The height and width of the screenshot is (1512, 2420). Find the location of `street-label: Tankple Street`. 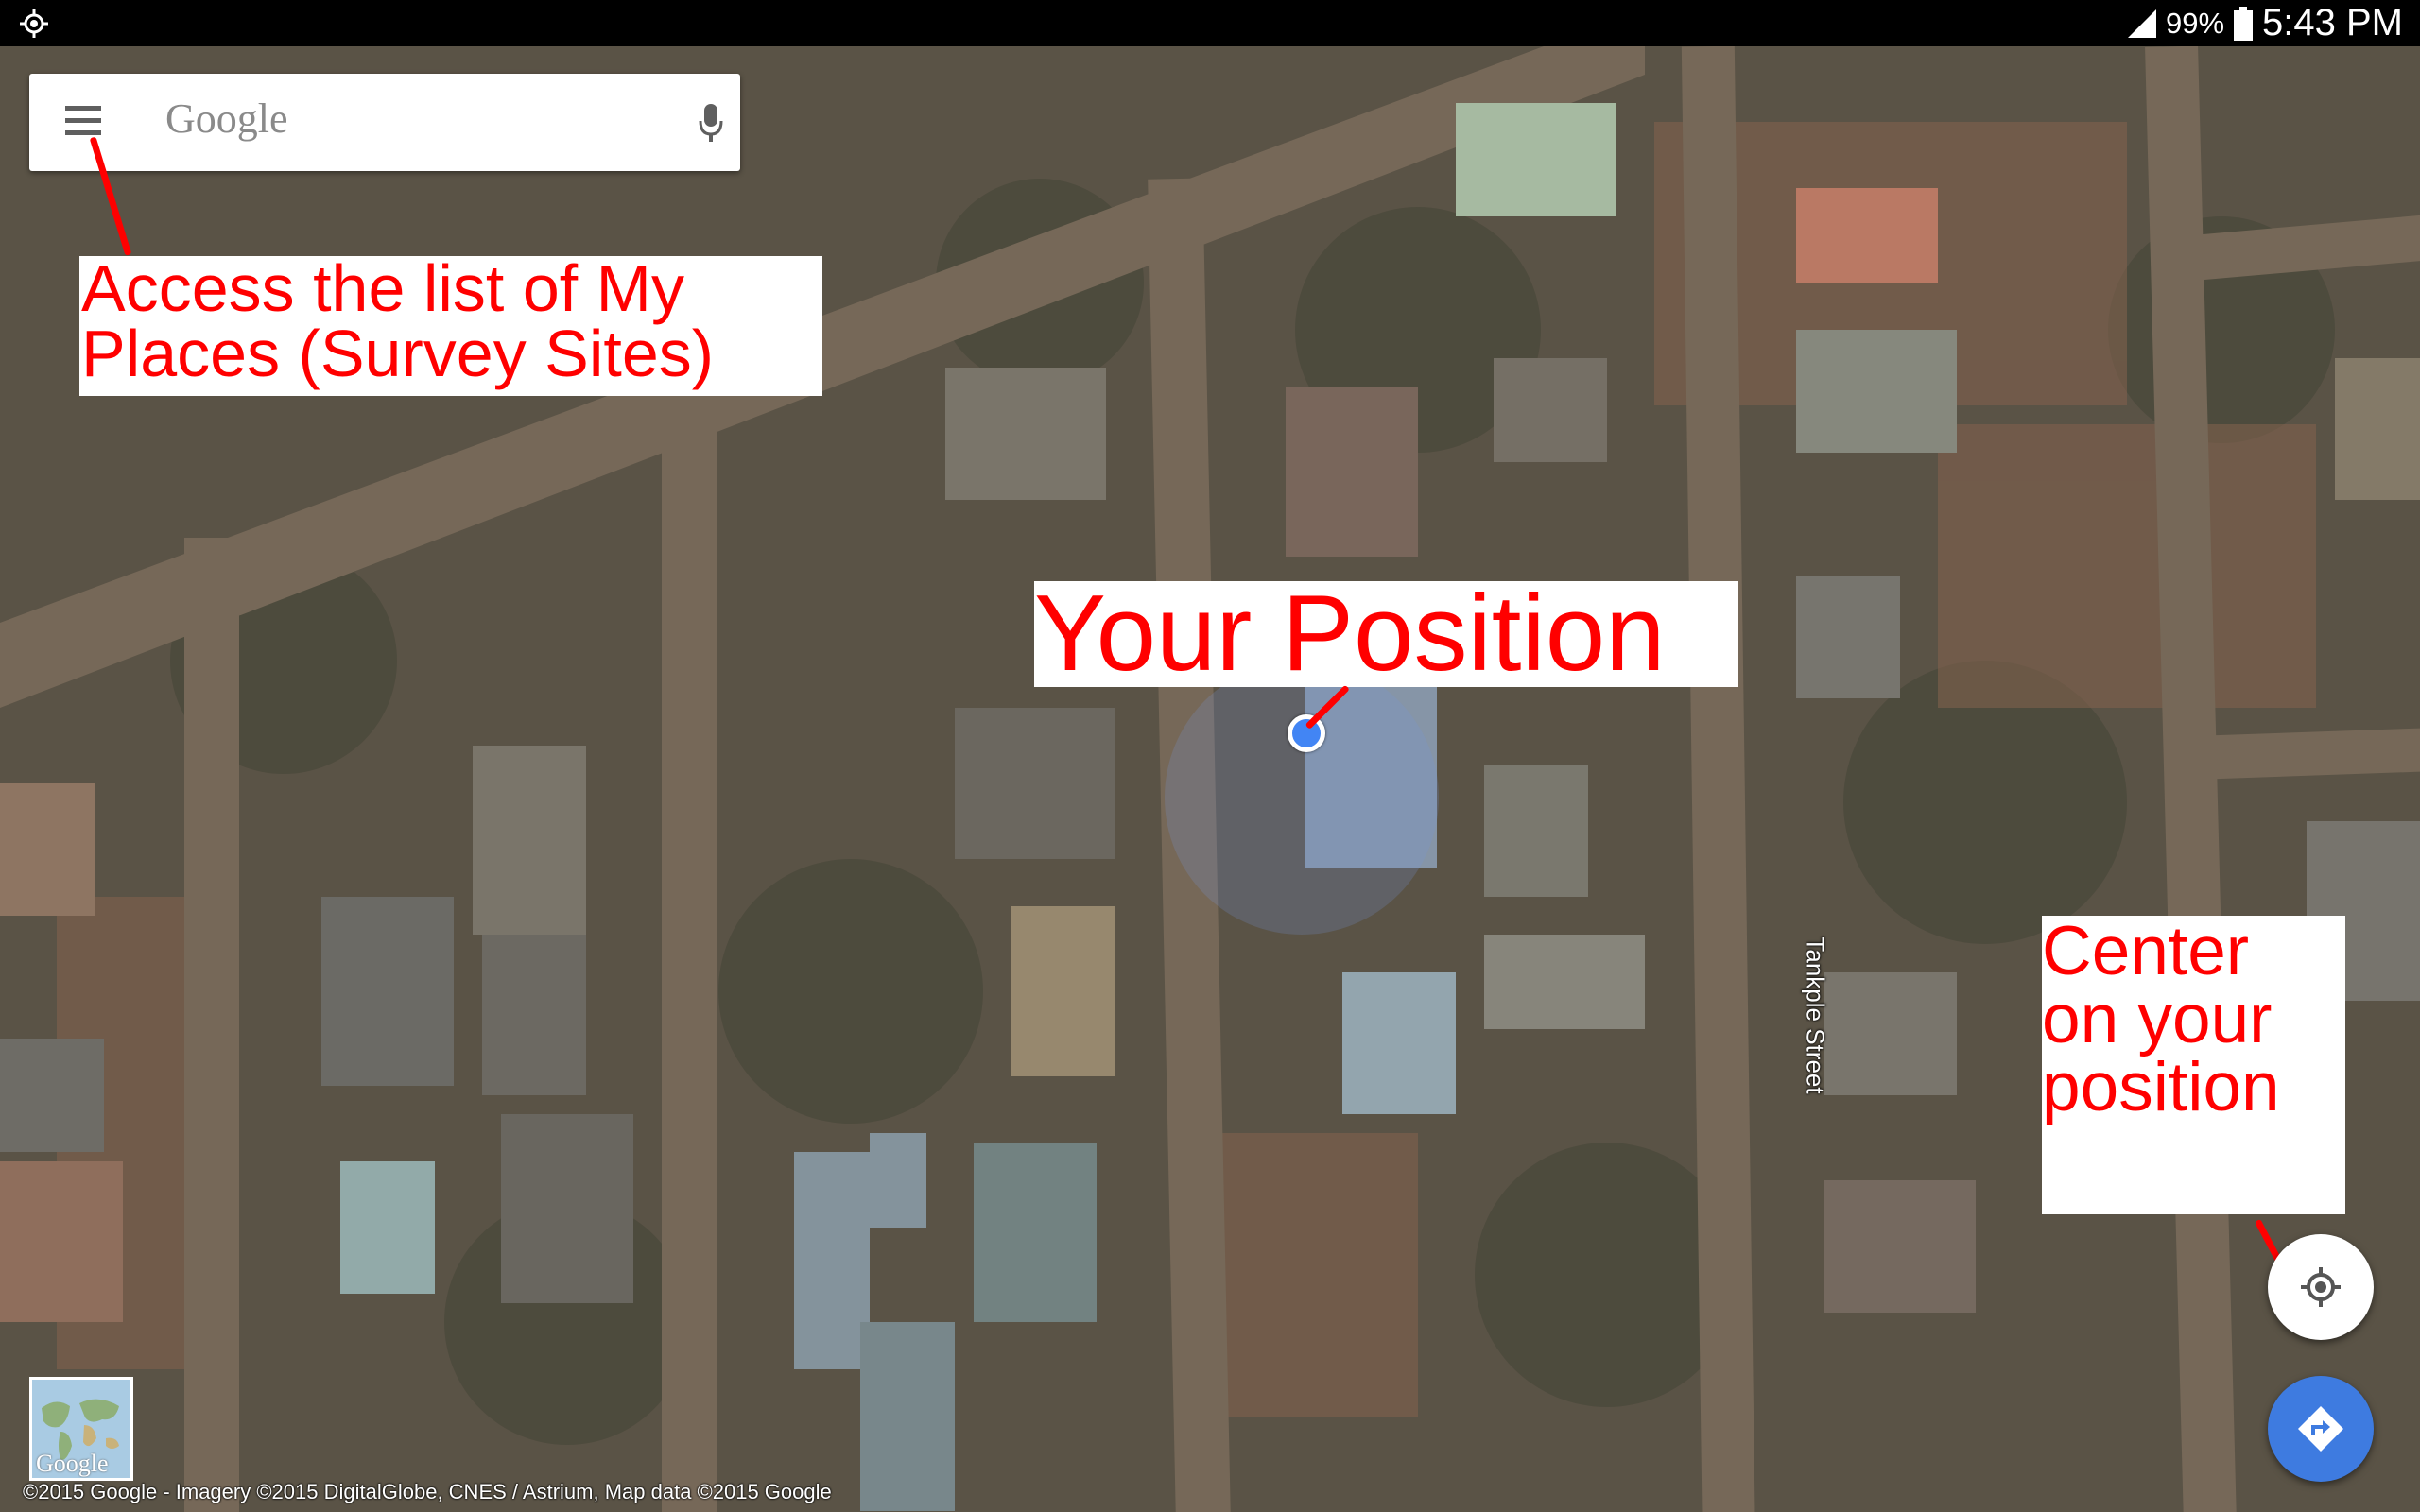

street-label: Tankple Street is located at coordinates (1815, 1015).